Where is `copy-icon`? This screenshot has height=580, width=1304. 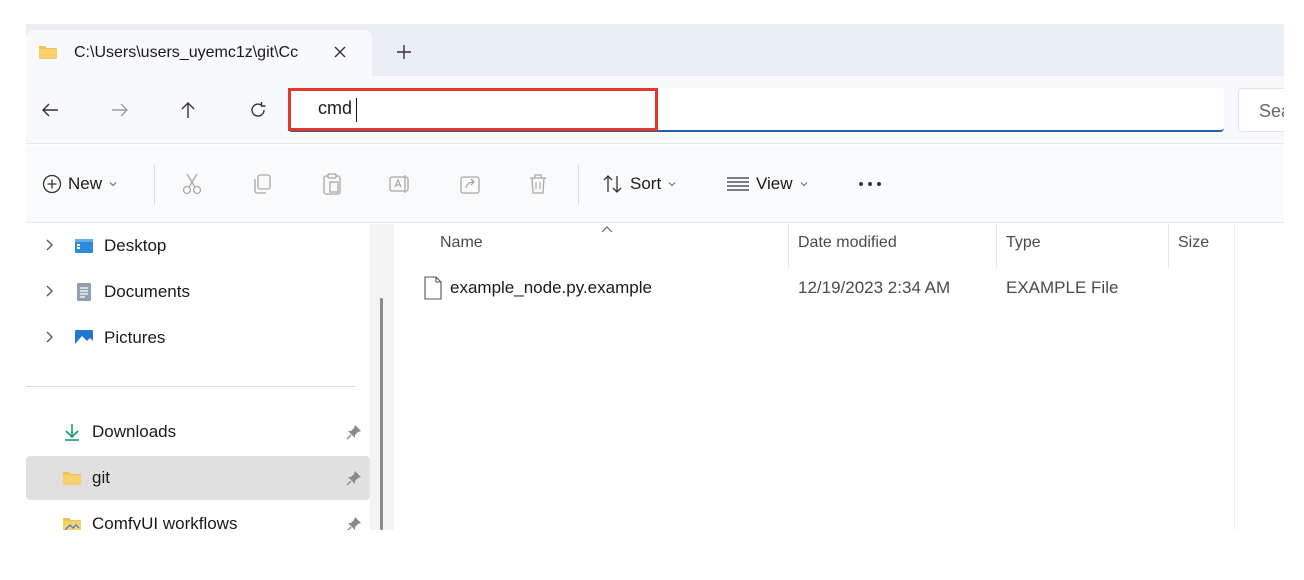
copy-icon is located at coordinates (262, 184).